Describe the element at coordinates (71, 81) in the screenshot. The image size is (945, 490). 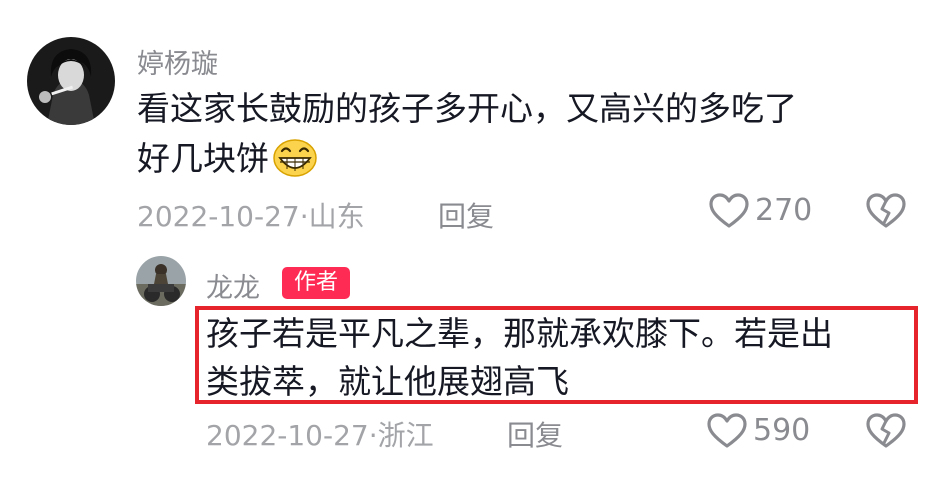
I see `commenter-avatar` at that location.